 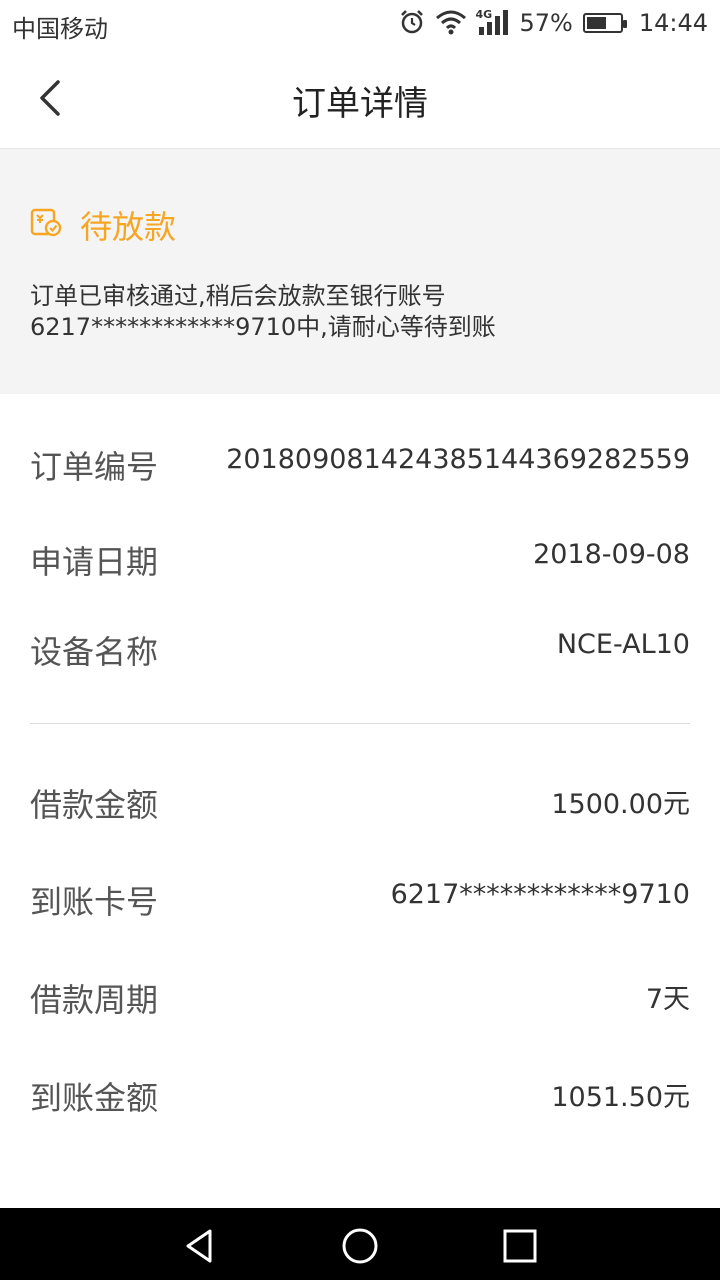 I want to click on apply-date-row: 申请日期 2018-09-08, so click(x=360, y=557).